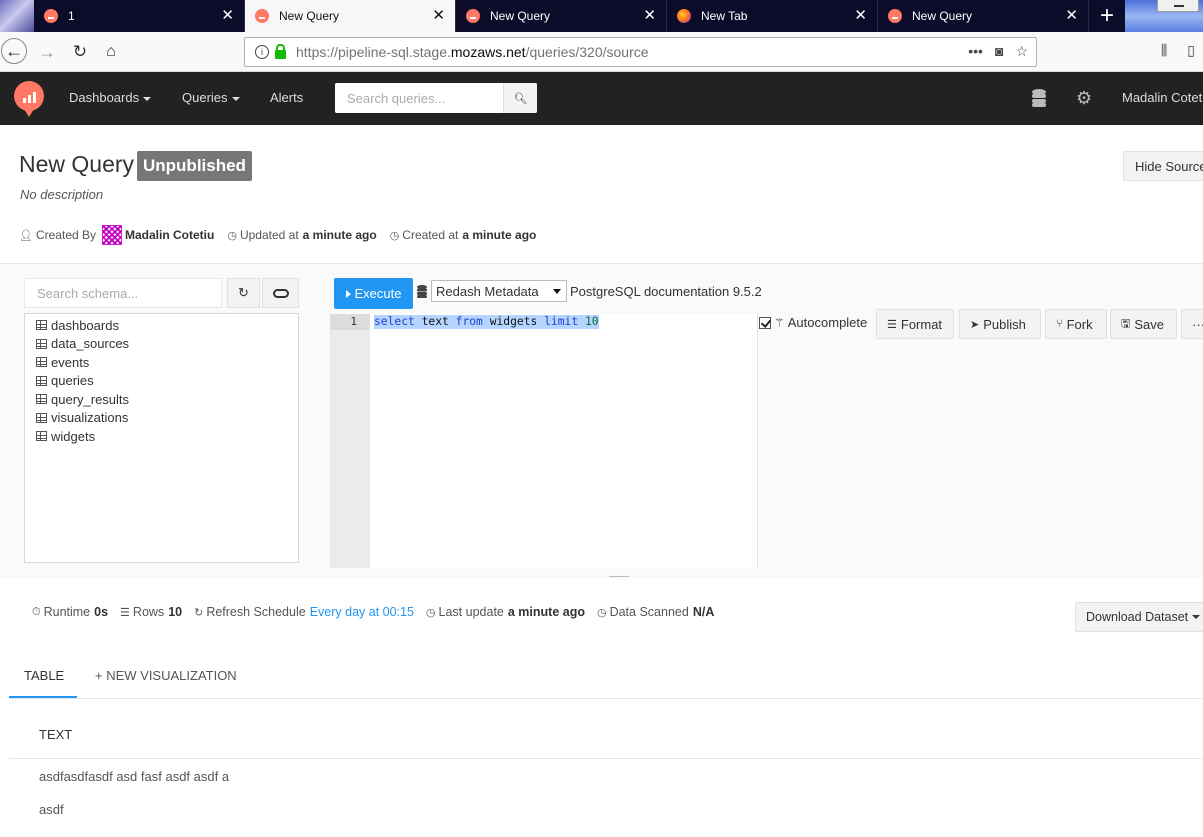  I want to click on forward-button: →, so click(47, 52).